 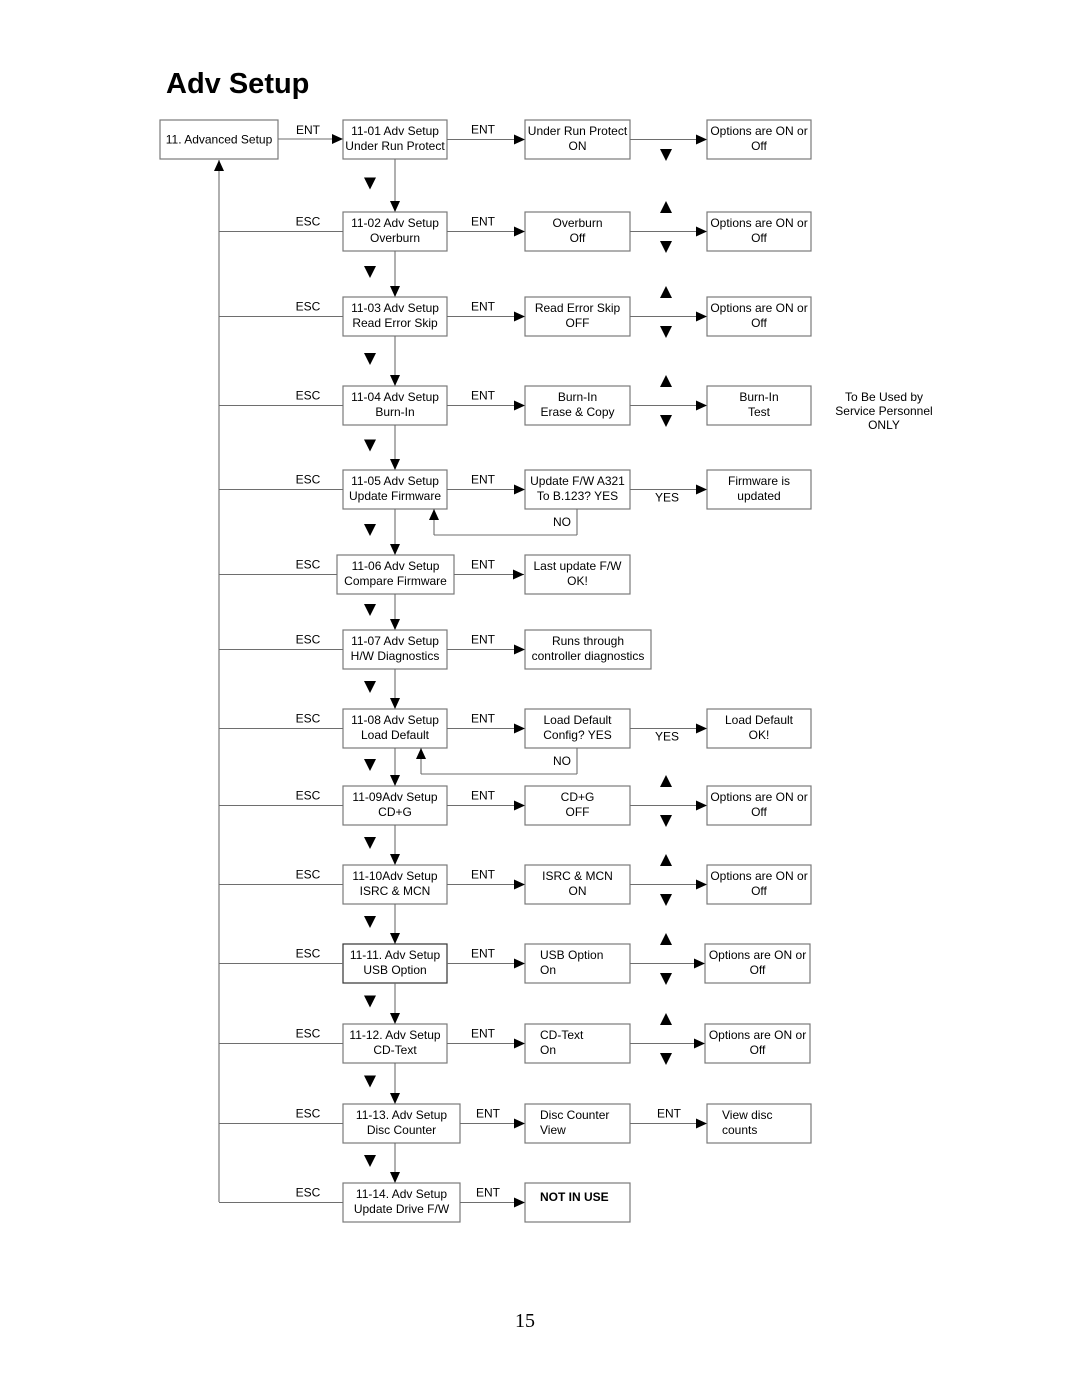 What do you see at coordinates (308, 1114) in the screenshot?
I see `esc-label-11-13: ESC` at bounding box center [308, 1114].